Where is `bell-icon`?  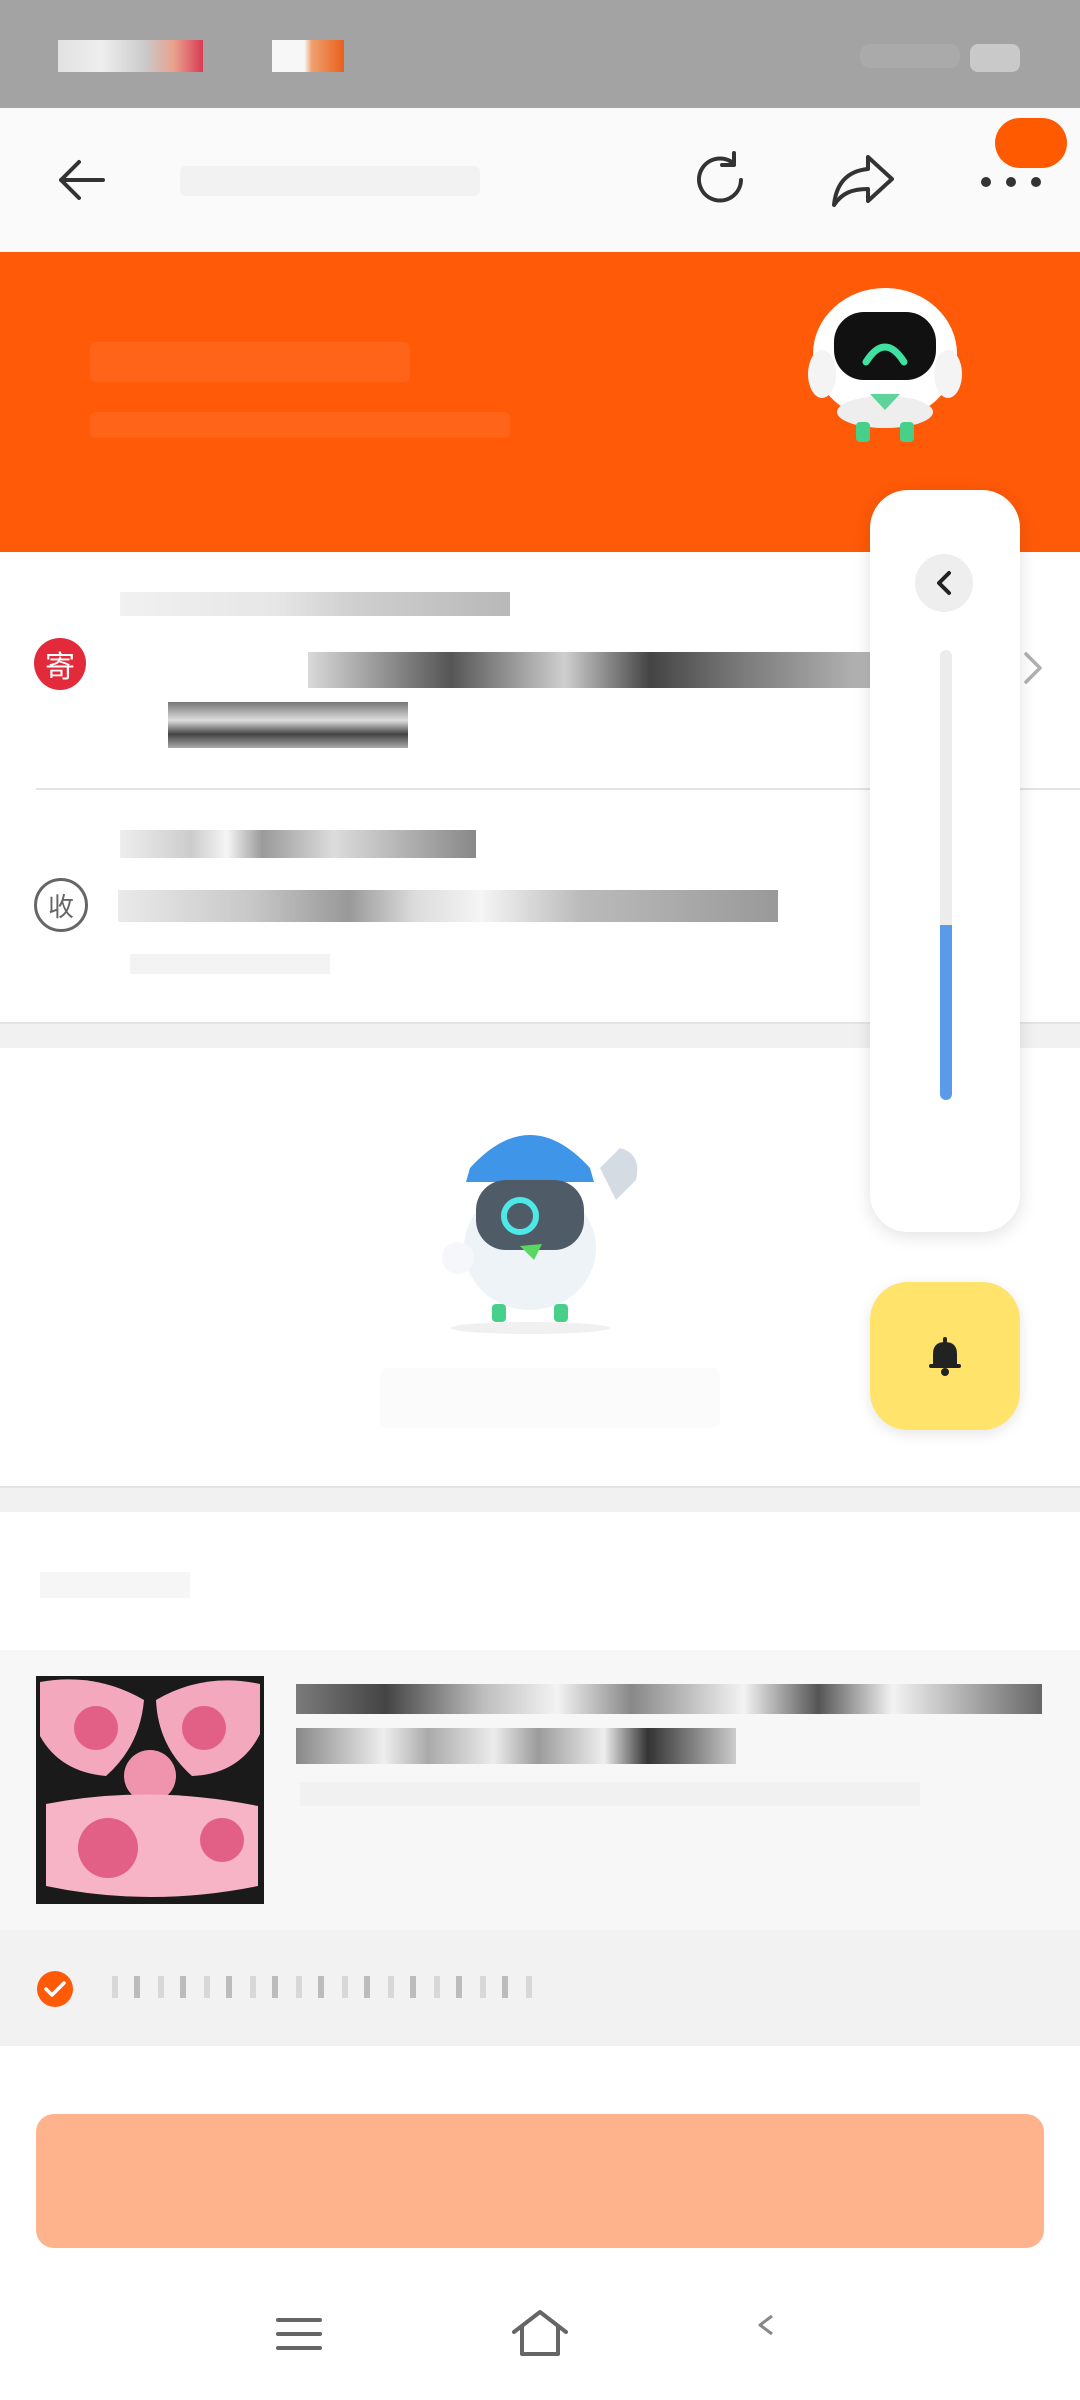 bell-icon is located at coordinates (945, 1356).